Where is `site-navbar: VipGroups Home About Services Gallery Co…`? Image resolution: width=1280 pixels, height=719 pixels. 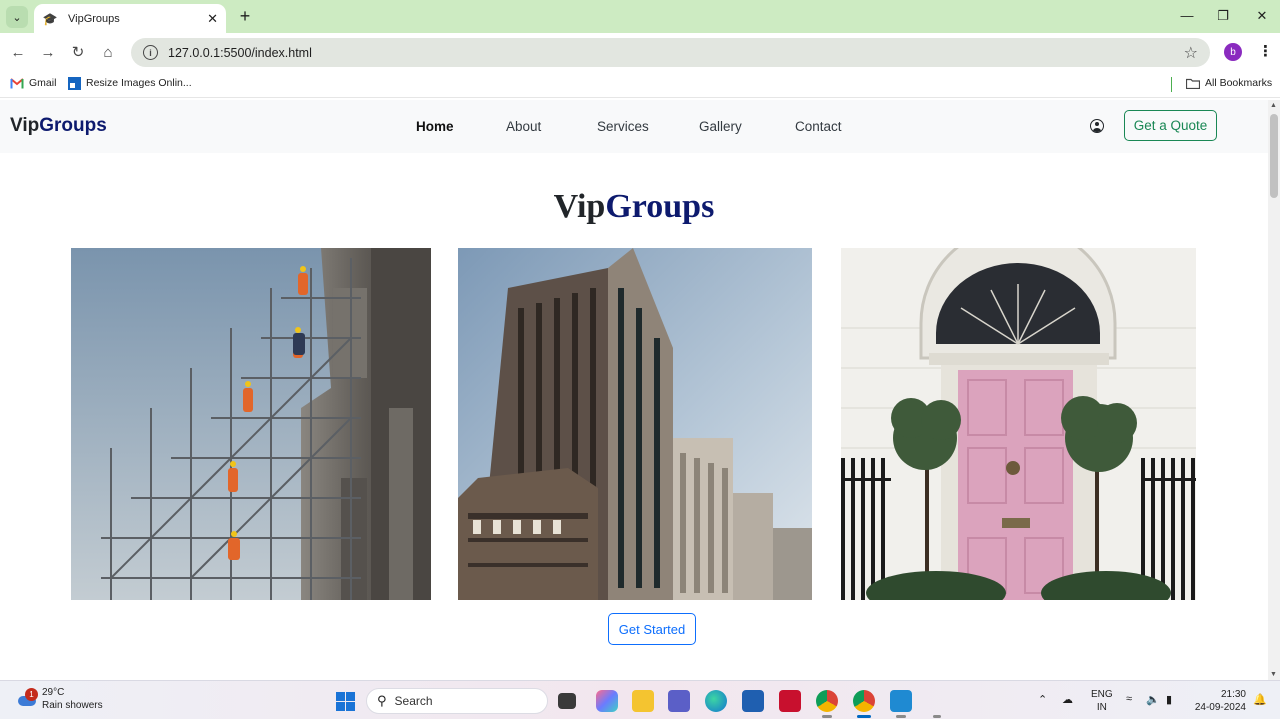
site-navbar: VipGroups Home About Services Gallery Co… is located at coordinates (634, 126).